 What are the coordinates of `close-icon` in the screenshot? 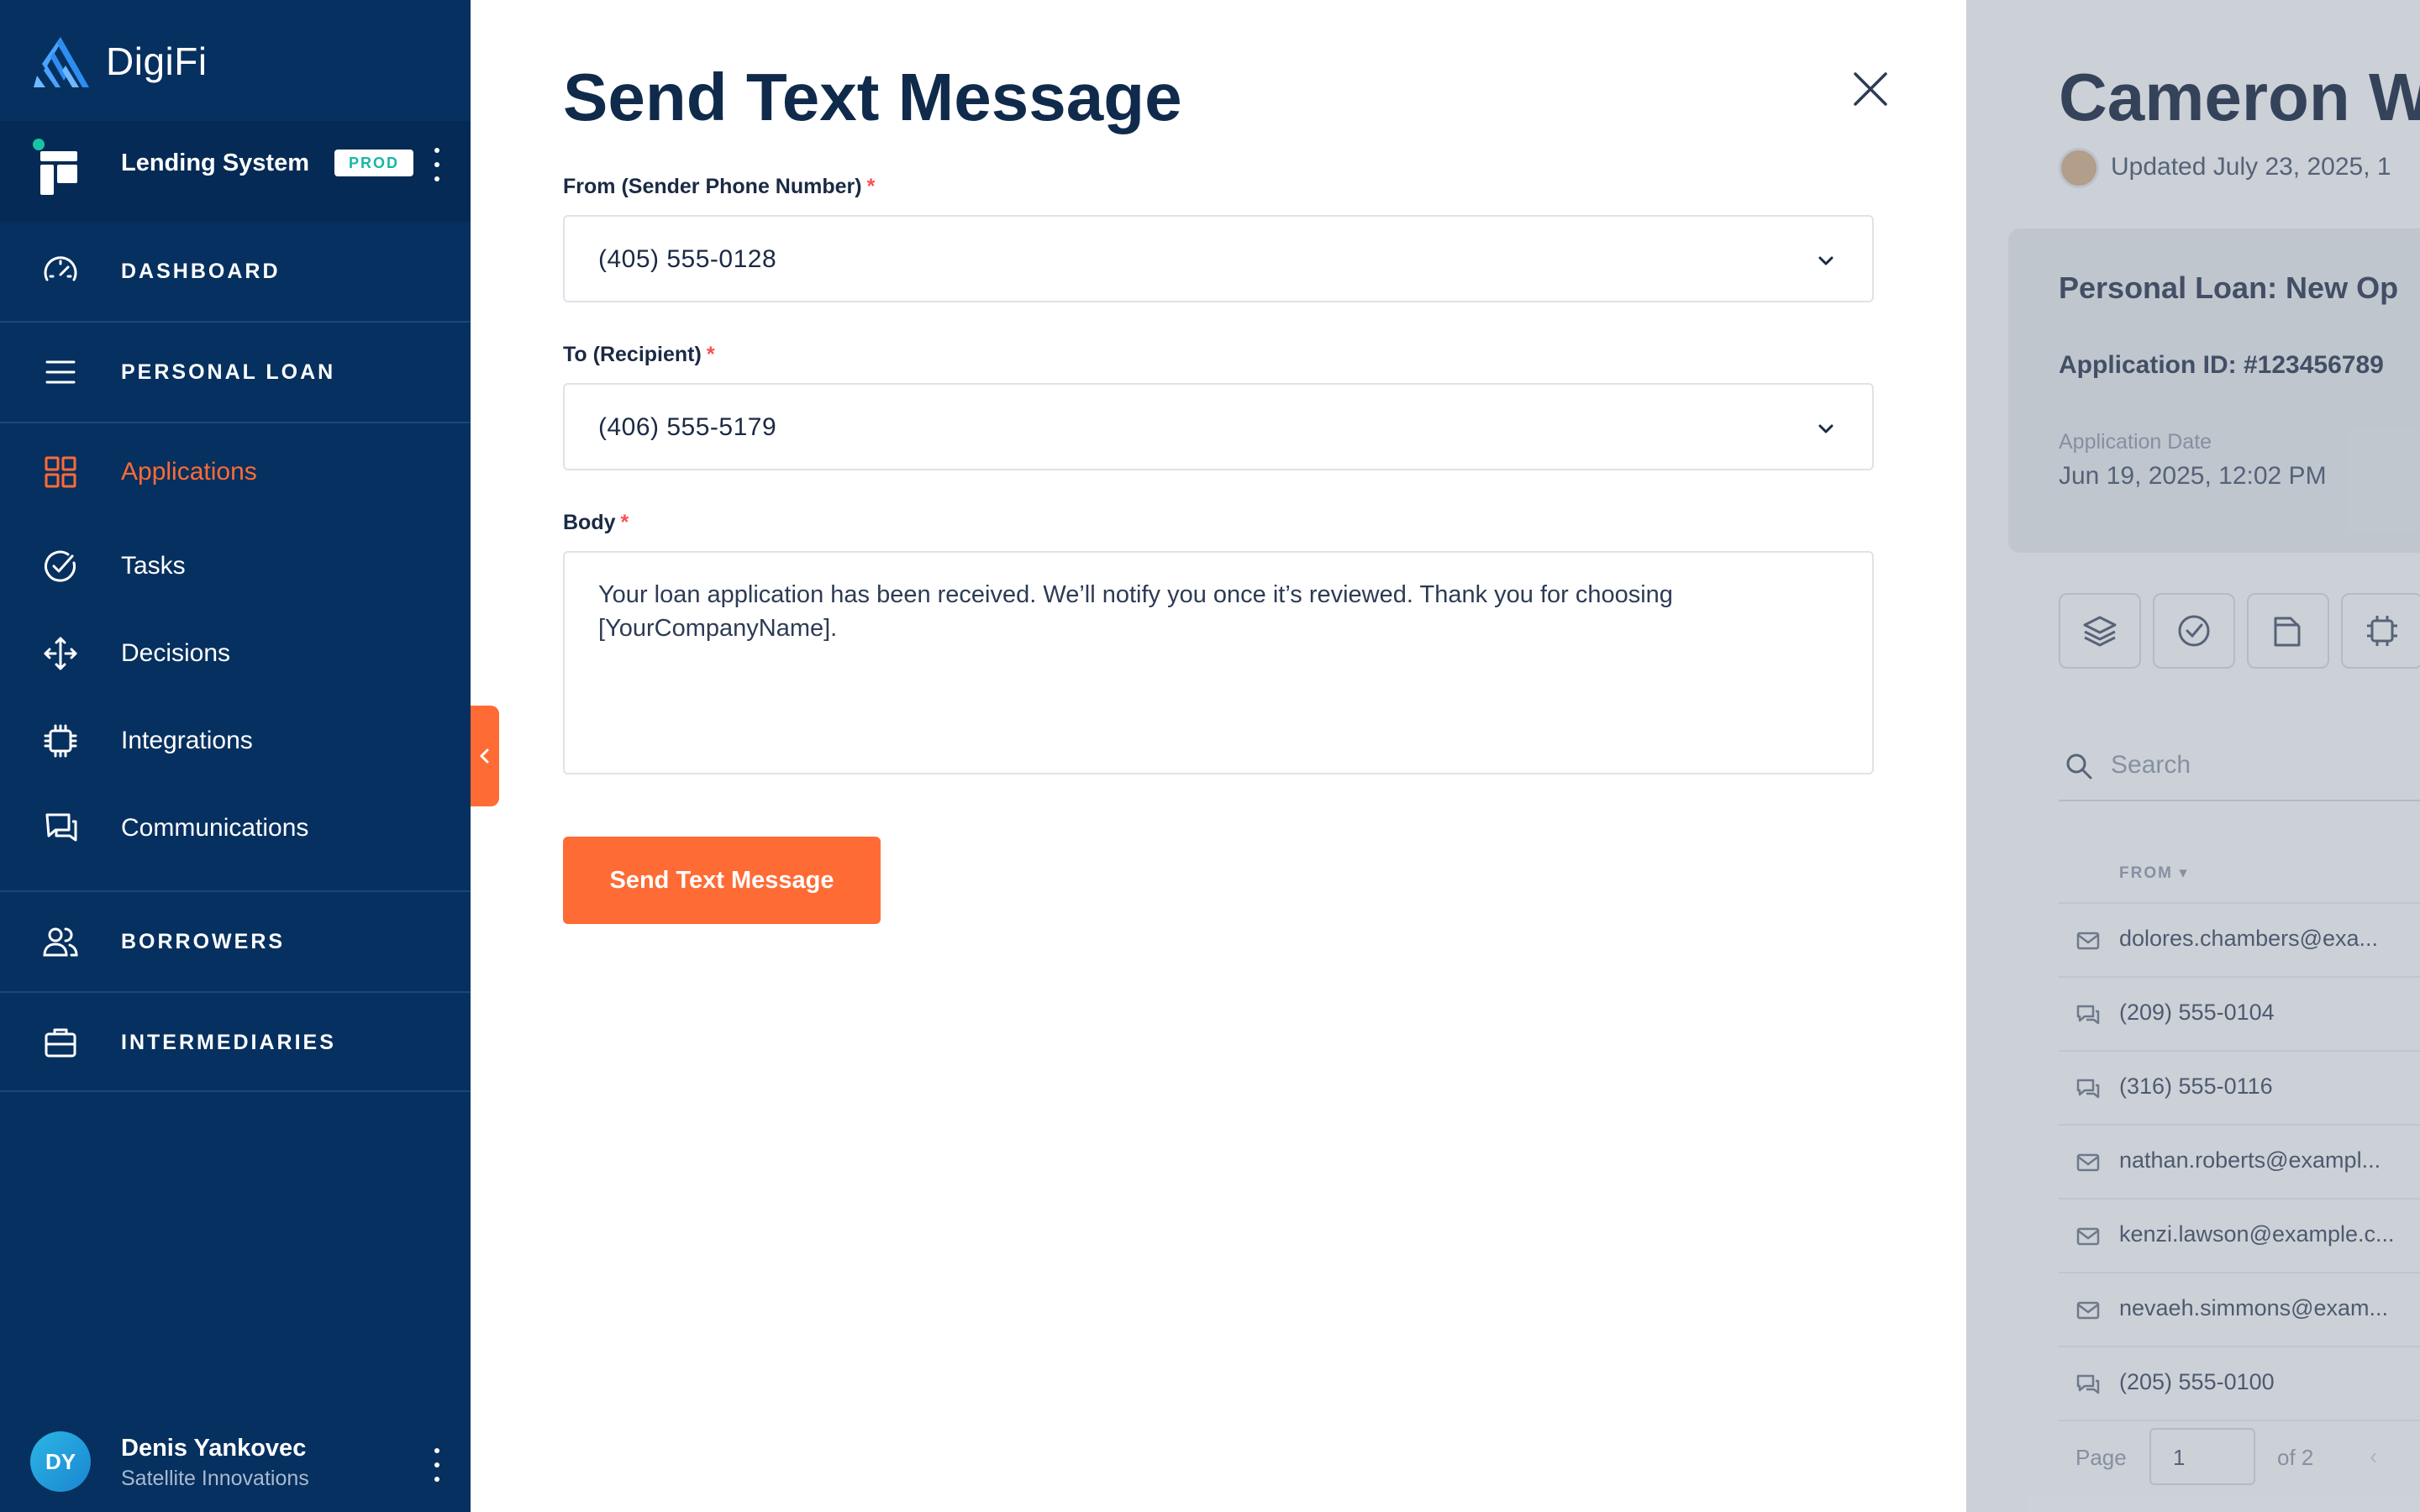 It's located at (1870, 89).